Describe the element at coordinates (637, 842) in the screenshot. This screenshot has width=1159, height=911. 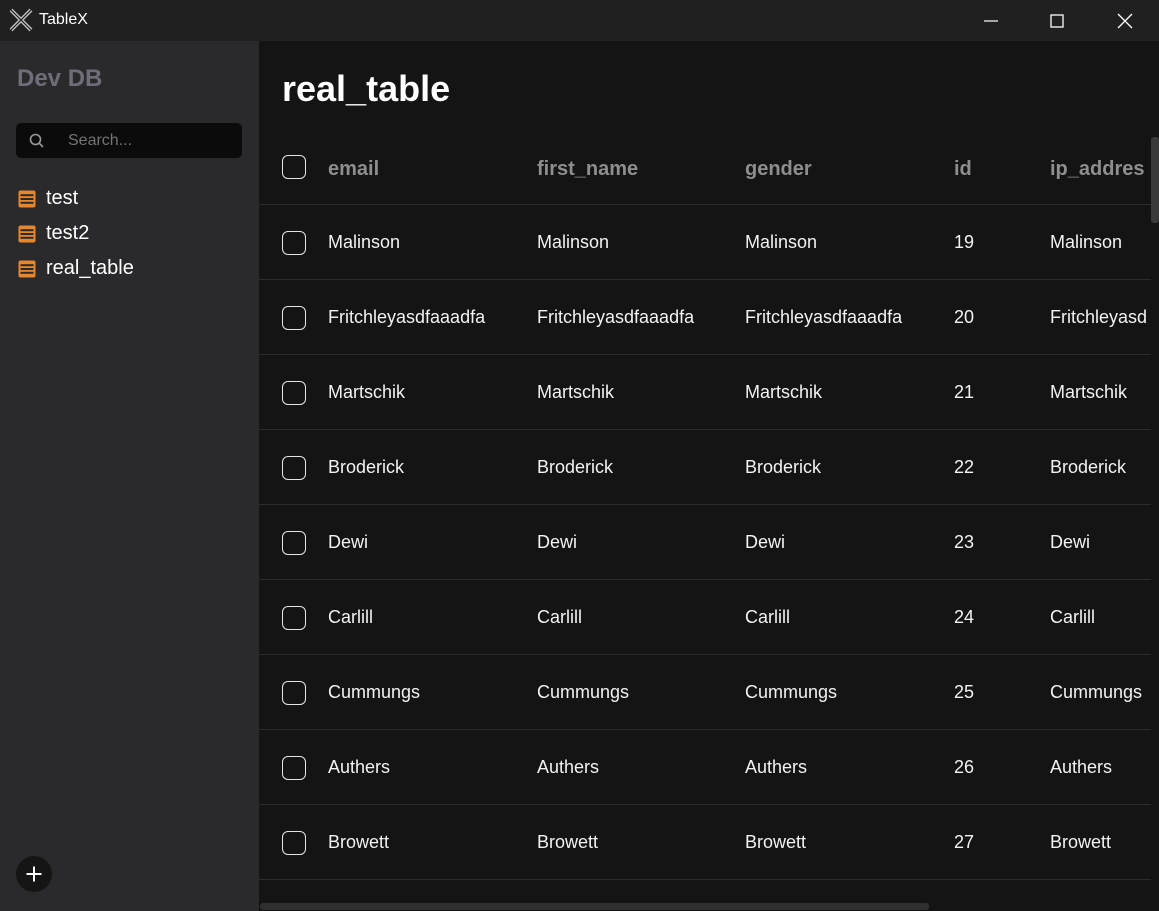
I see `cell-first-name: Browett` at that location.